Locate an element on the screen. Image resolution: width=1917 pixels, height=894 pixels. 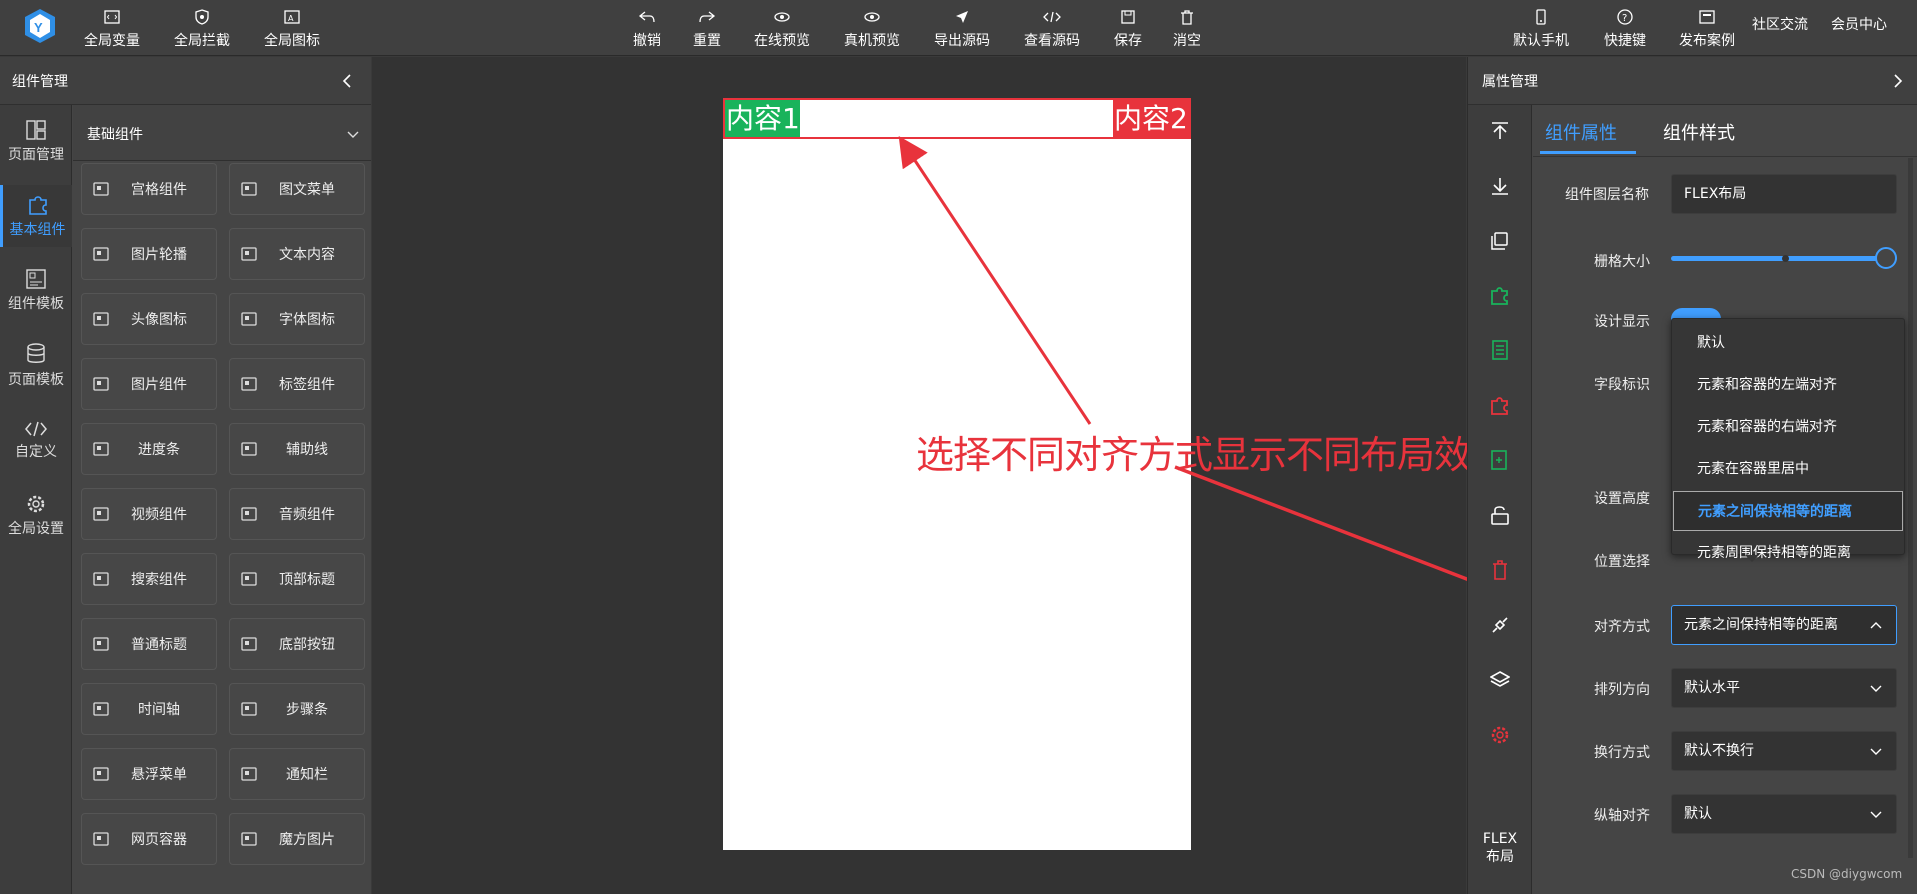
add-doc-button is located at coordinates (1500, 460).